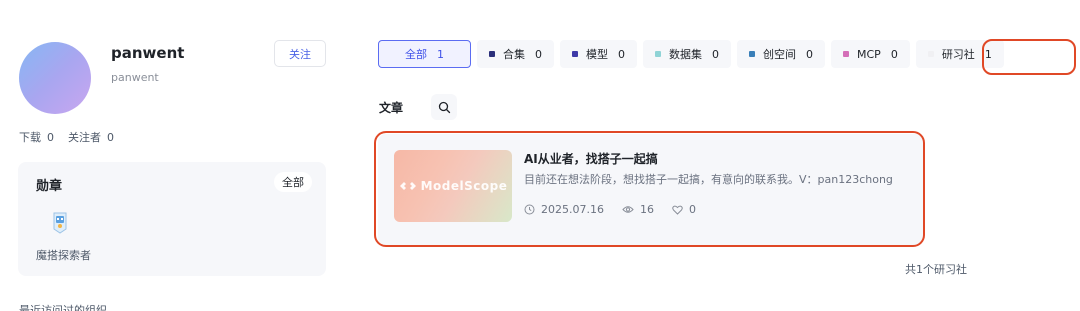 This screenshot has width=1080, height=311. What do you see at coordinates (440, 54) in the screenshot?
I see `tab-all-count: 1` at bounding box center [440, 54].